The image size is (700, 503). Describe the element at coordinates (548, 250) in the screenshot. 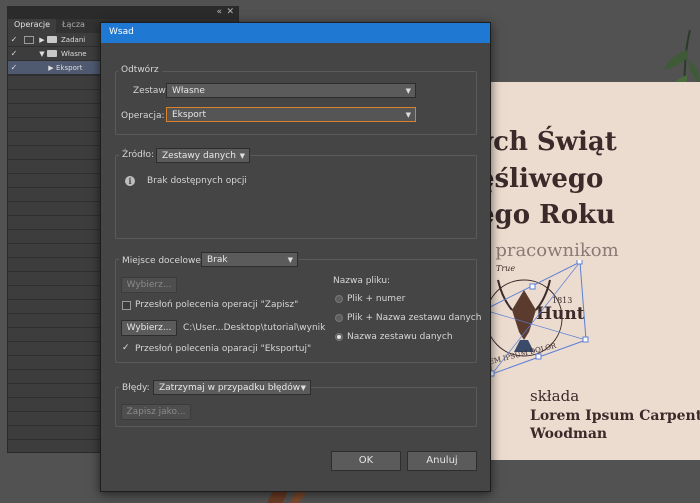

I see `artboard-subheading: n pracownikom` at that location.